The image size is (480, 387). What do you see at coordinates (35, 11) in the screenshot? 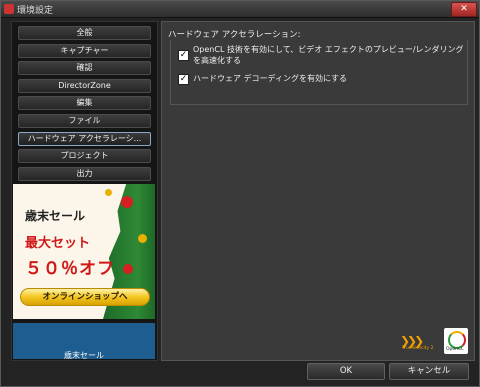
I see `window-title: 環境設定` at bounding box center [35, 11].